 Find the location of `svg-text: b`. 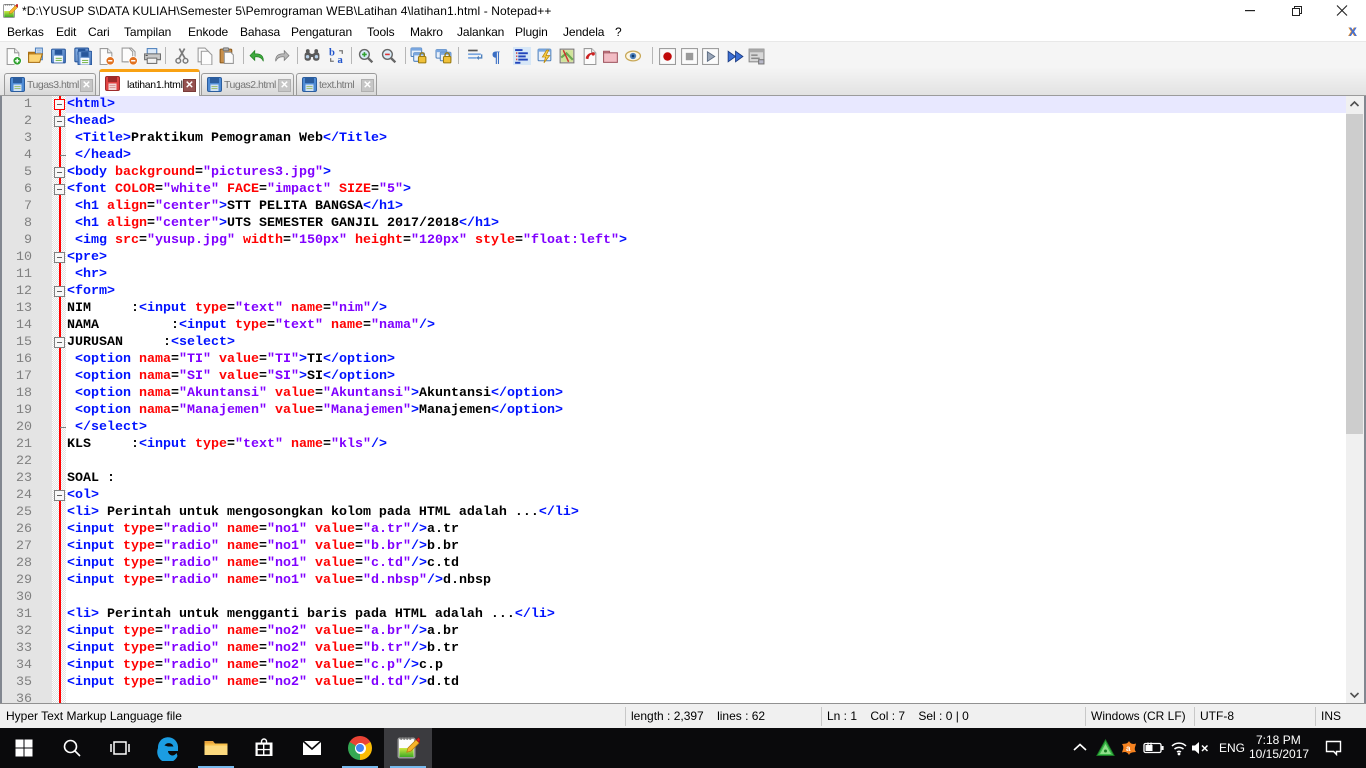

svg-text: b is located at coordinates (332, 52).